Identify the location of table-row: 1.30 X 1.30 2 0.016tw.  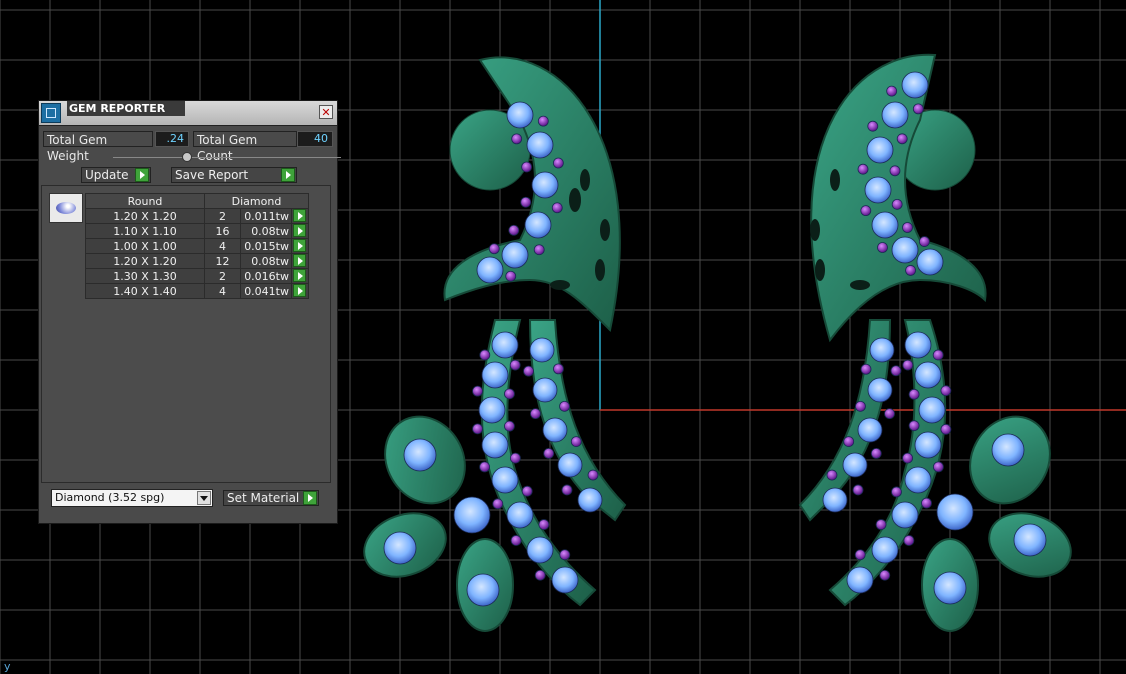
(197, 276).